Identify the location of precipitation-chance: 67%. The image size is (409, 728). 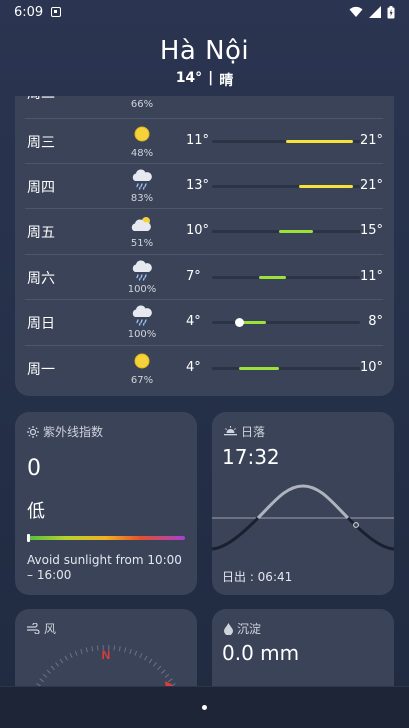
(142, 380).